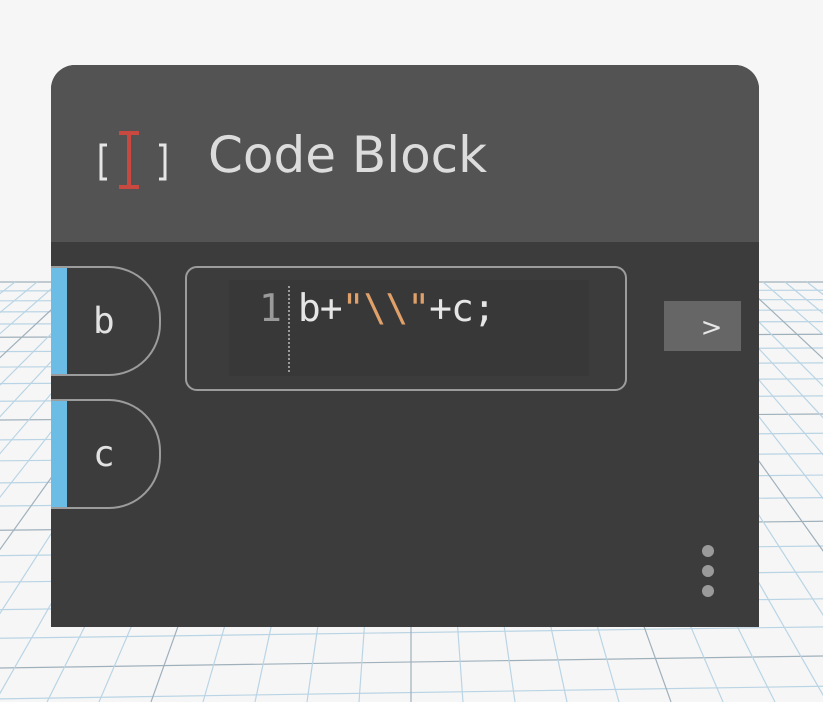 Image resolution: width=823 pixels, height=702 pixels. What do you see at coordinates (348, 155) in the screenshot?
I see `node-title: Code Block` at bounding box center [348, 155].